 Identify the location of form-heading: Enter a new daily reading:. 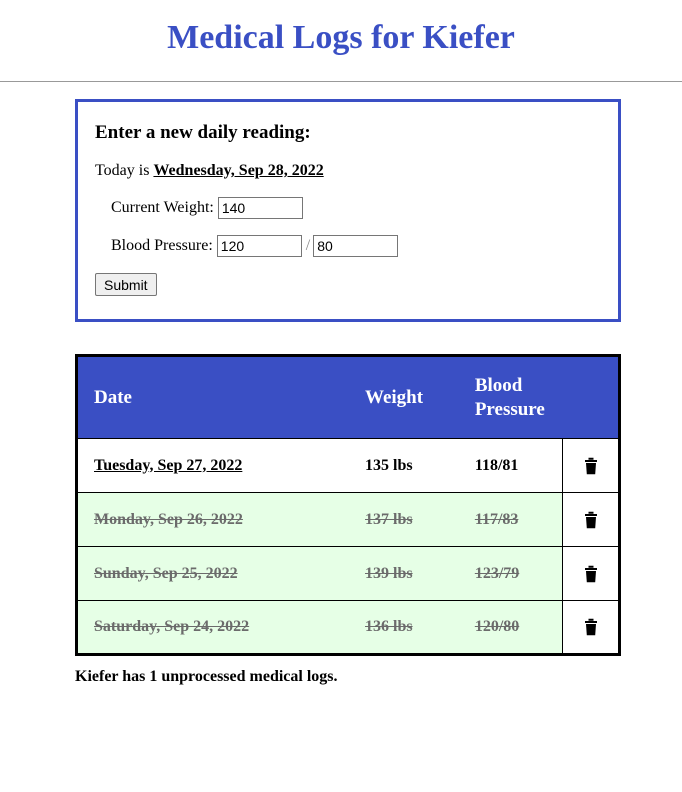
(203, 132).